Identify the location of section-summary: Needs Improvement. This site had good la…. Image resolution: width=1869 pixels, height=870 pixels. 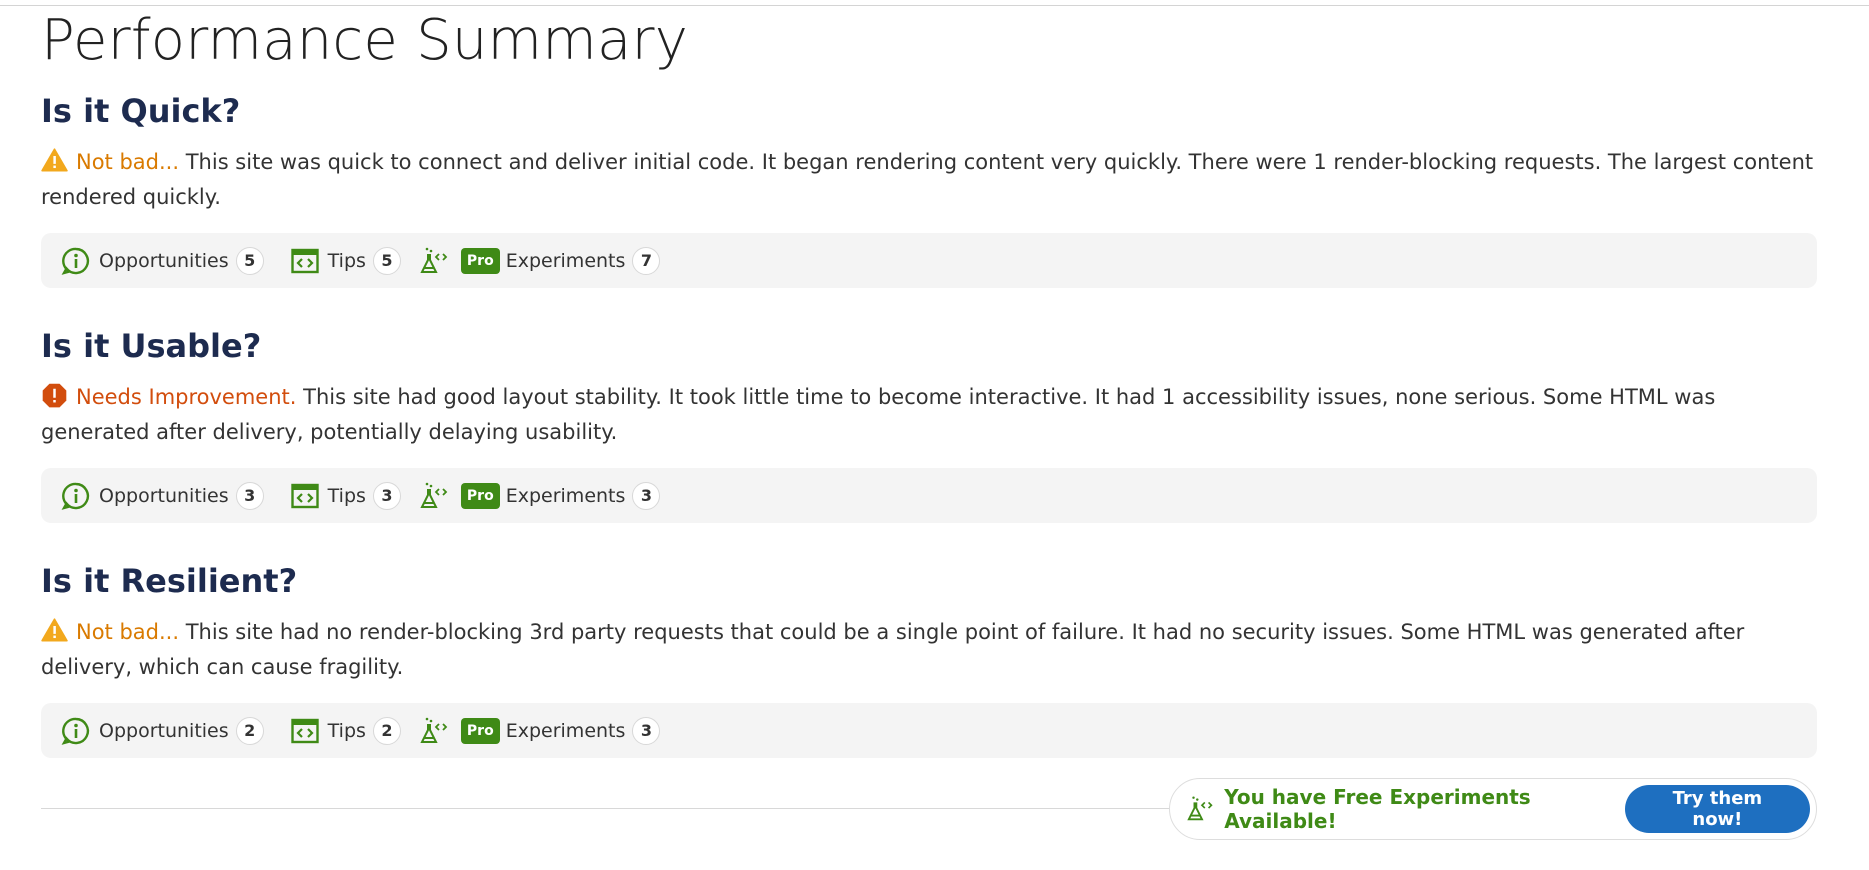
(929, 415).